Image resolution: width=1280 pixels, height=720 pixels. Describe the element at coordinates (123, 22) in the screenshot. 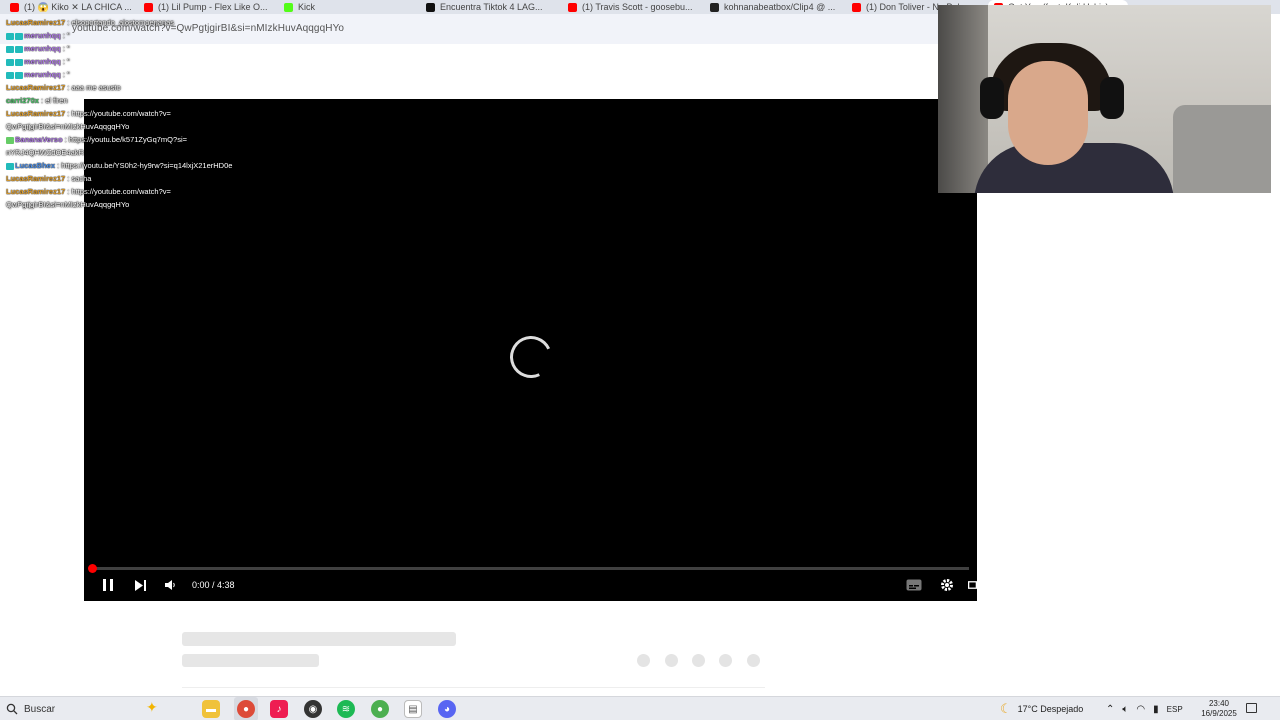

I see `chat-text: elsoportando_alostomoenanas` at that location.